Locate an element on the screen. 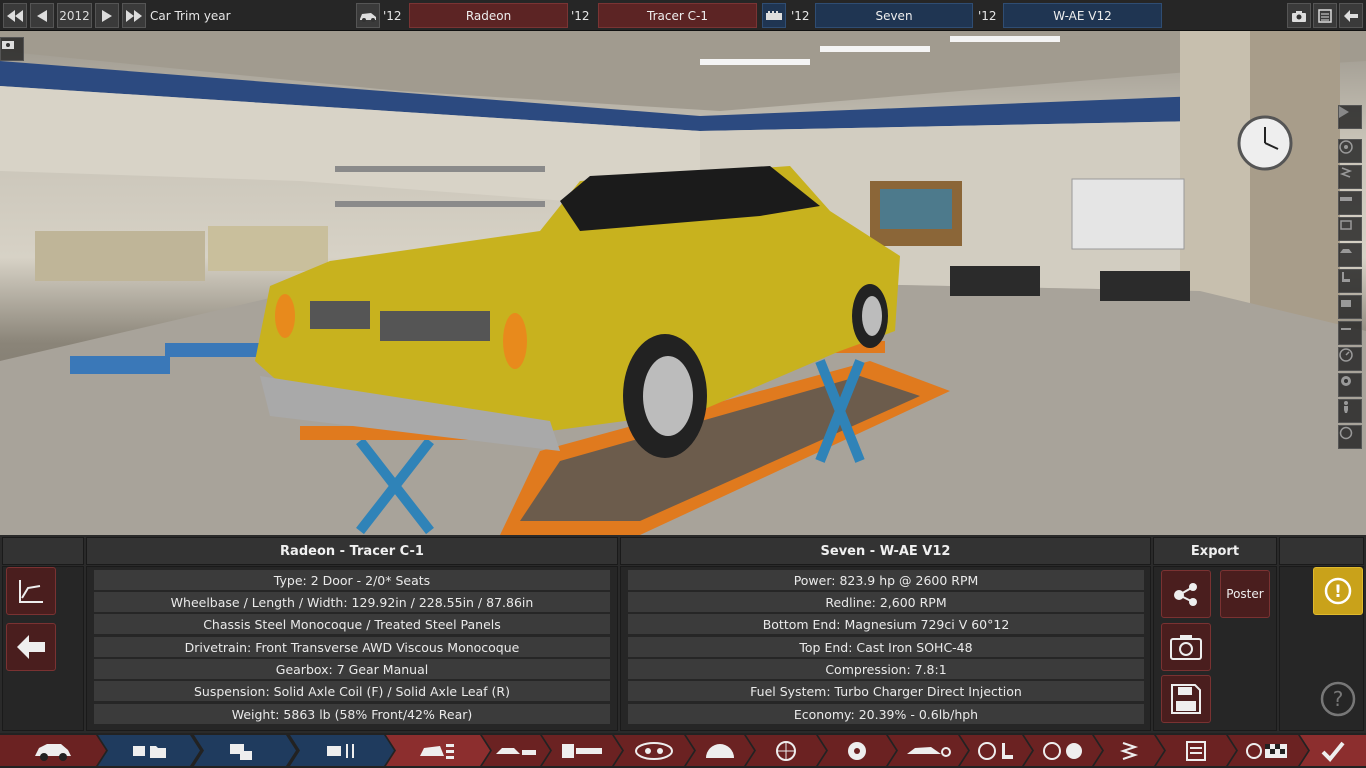 The image size is (1366, 768). back-button is located at coordinates (1351, 15).